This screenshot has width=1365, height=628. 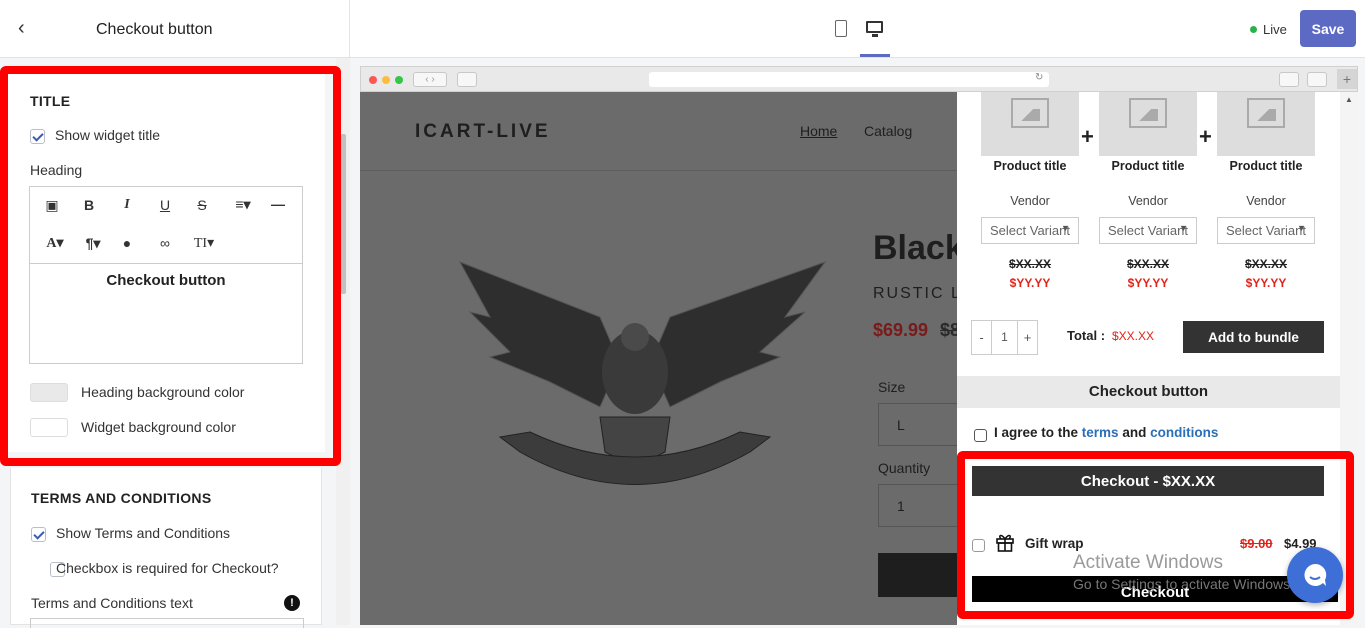 I want to click on add-to-bundle-button: Add to bundle, so click(x=1253, y=337).